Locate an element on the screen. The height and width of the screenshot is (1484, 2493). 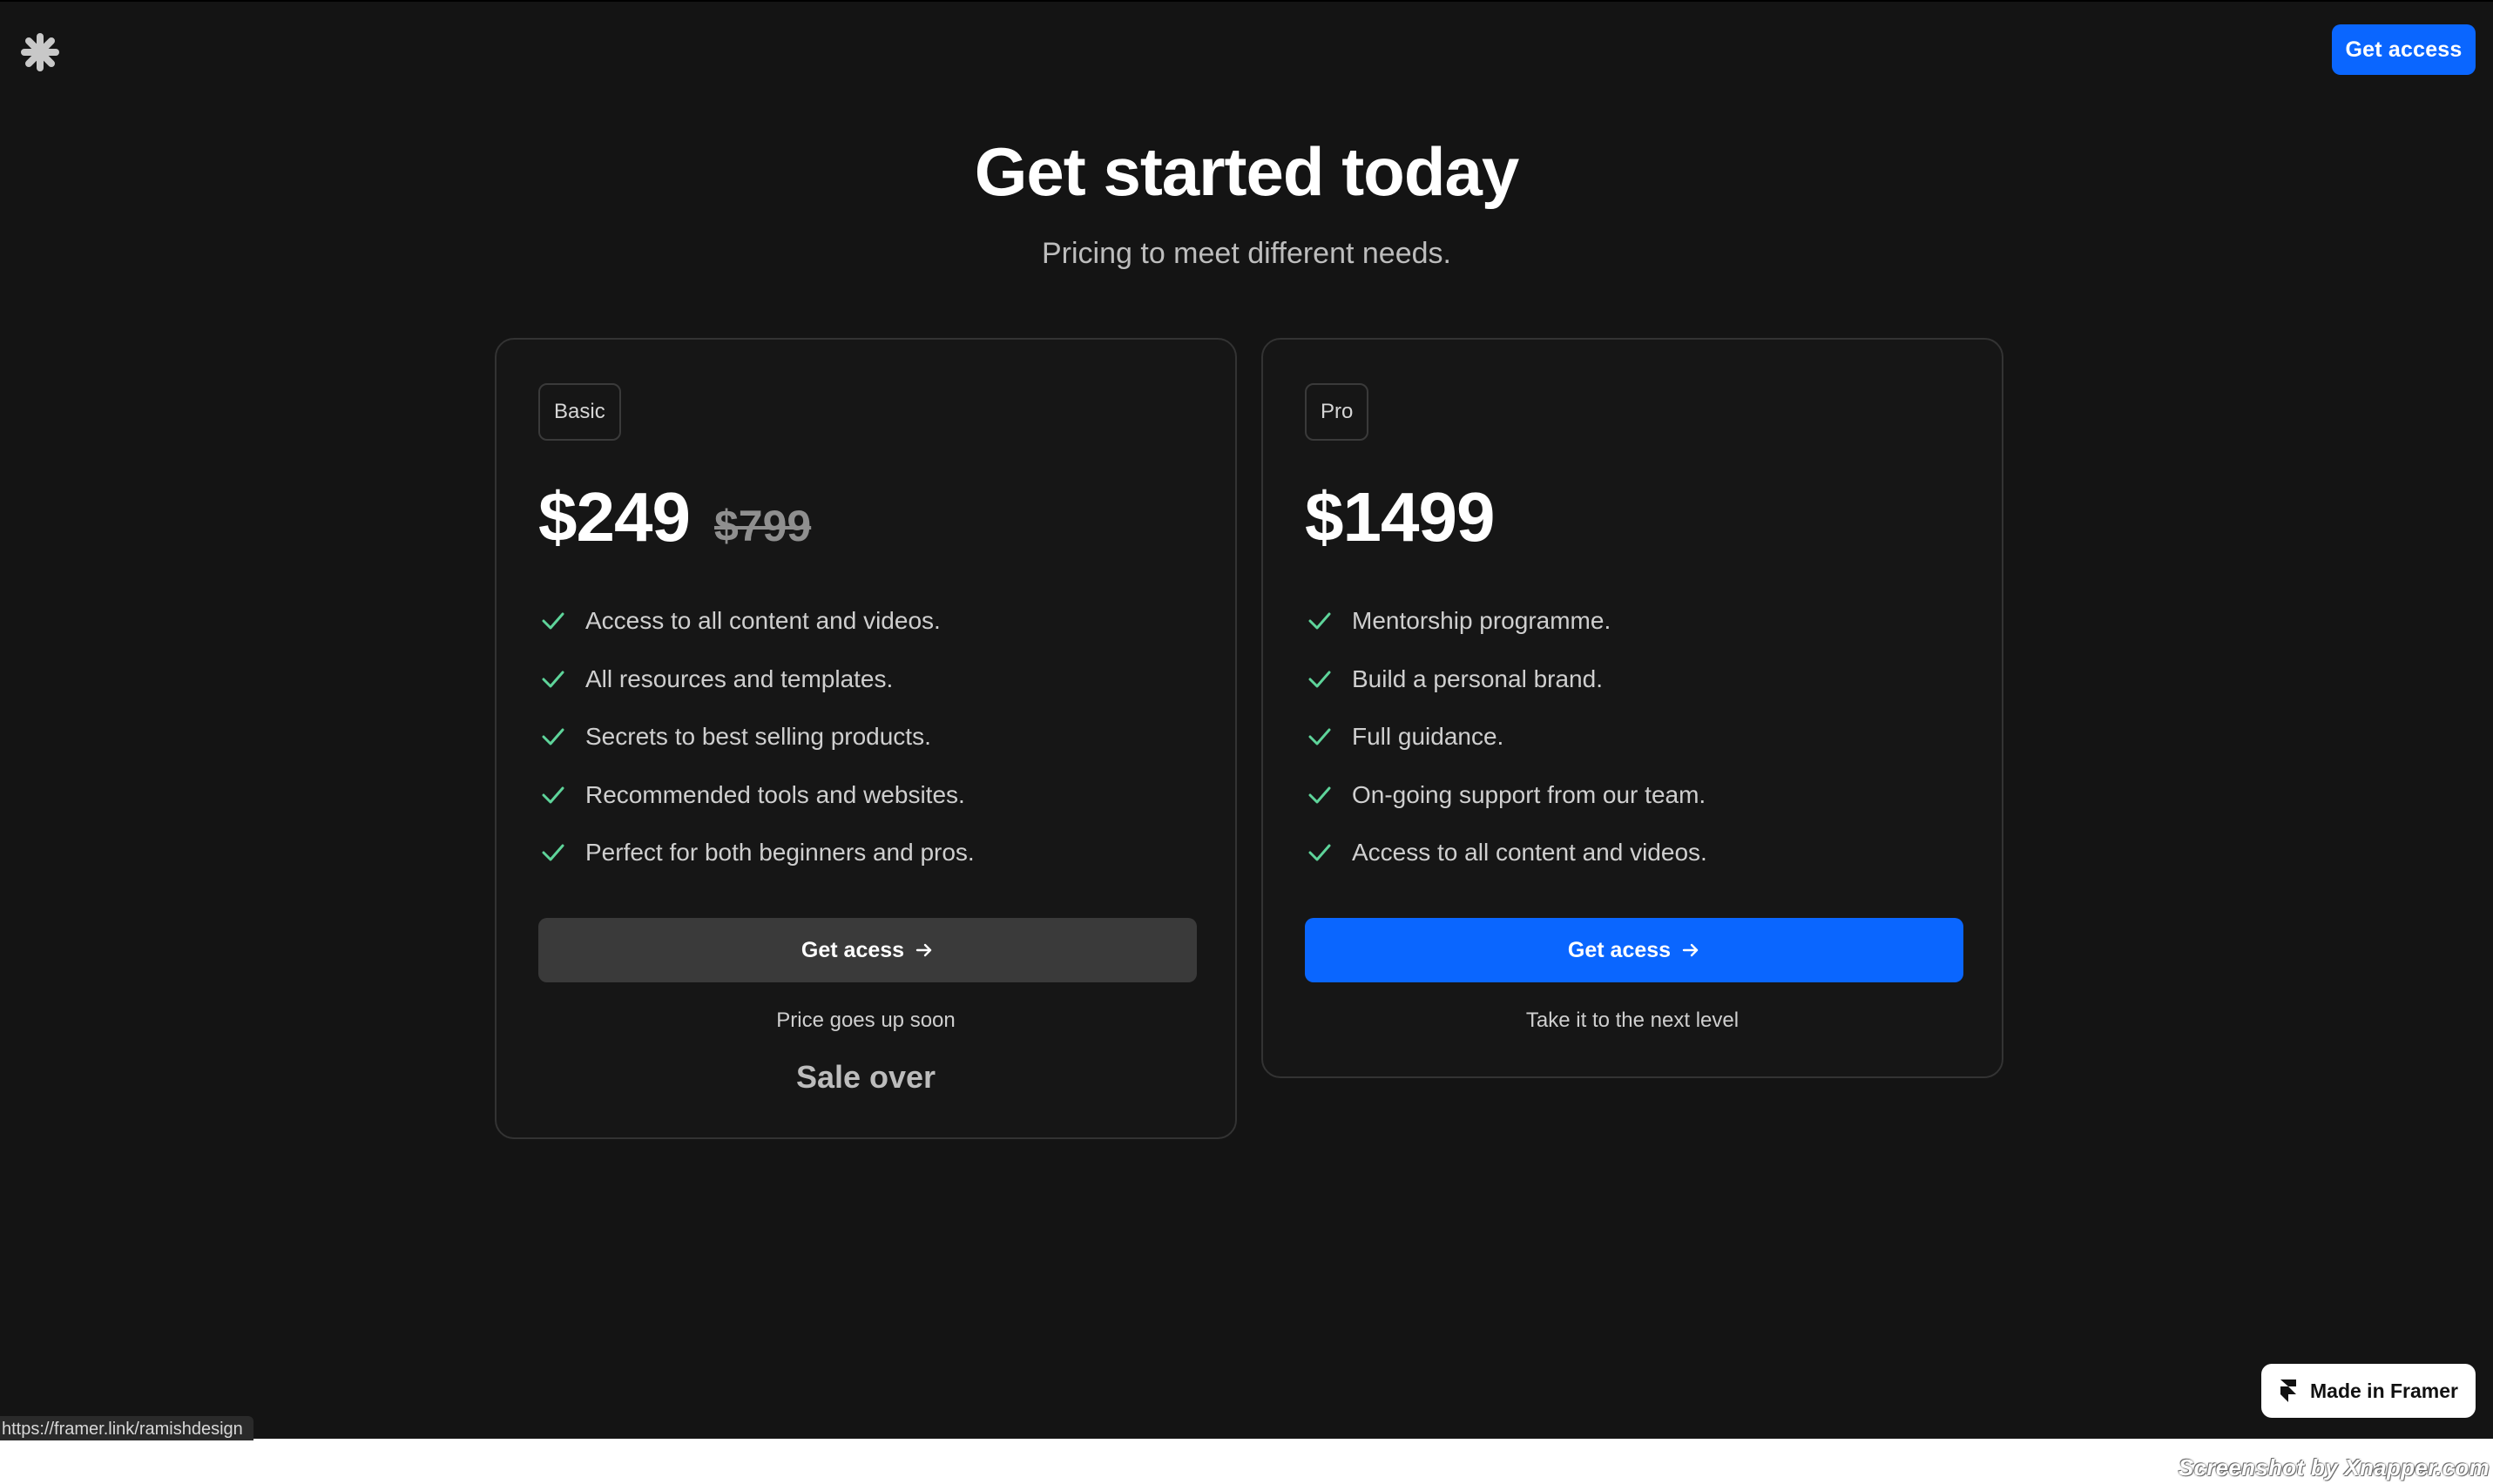
made-in-framer-button: Made in Framer is located at coordinates (2369, 1391).